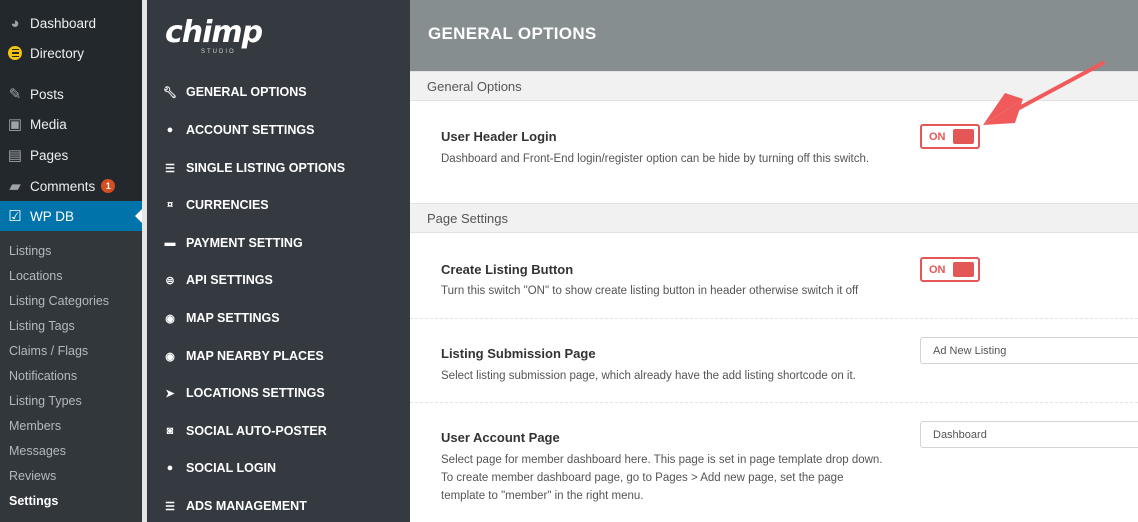 The width and height of the screenshot is (1138, 522). What do you see at coordinates (1044, 93) in the screenshot?
I see `annotation-arrow-icon` at bounding box center [1044, 93].